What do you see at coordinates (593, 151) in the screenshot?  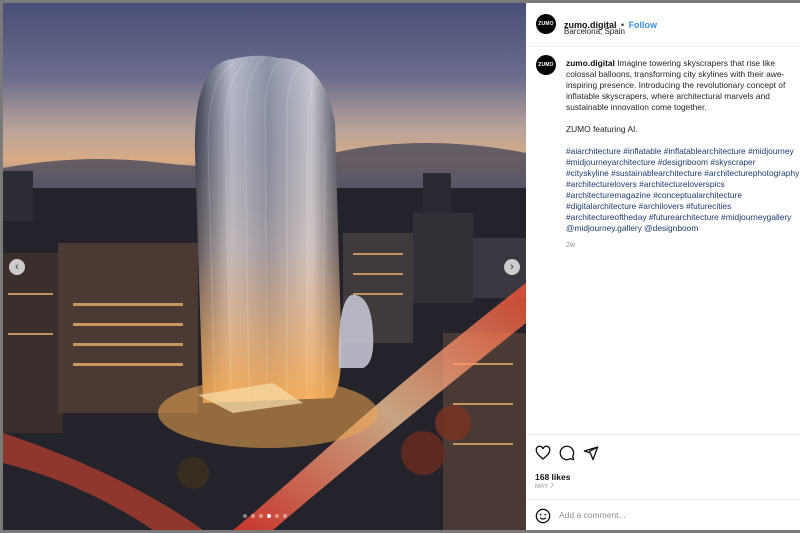 I see `hashtag-link: #aiarchitecture` at bounding box center [593, 151].